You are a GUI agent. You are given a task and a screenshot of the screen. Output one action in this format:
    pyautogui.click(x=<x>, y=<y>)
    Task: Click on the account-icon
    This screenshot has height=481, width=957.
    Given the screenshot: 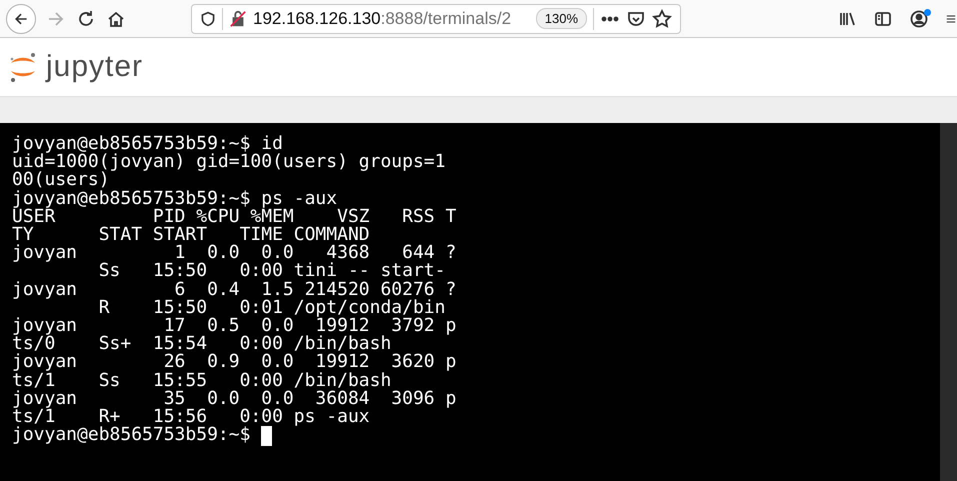 What is the action you would take?
    pyautogui.click(x=919, y=18)
    